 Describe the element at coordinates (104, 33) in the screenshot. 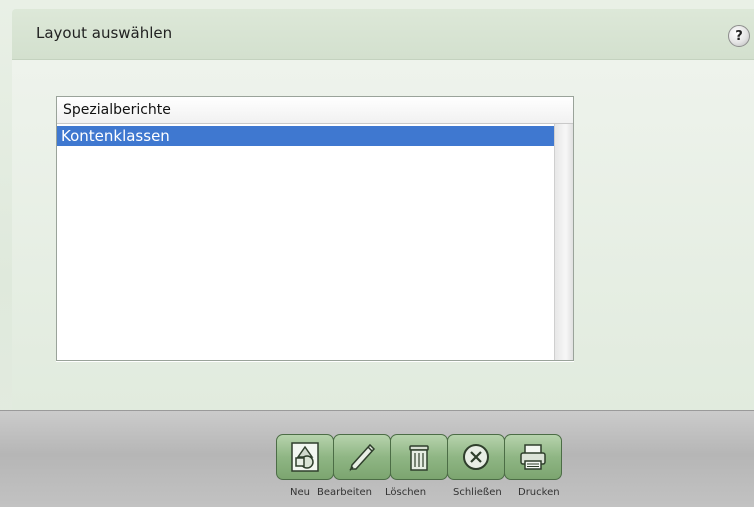

I see `dialog-title: Layout auswählen` at that location.